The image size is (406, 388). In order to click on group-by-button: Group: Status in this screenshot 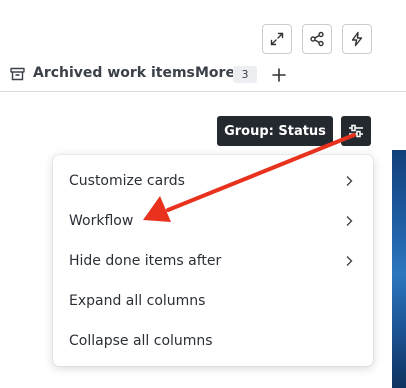, I will do `click(275, 131)`.